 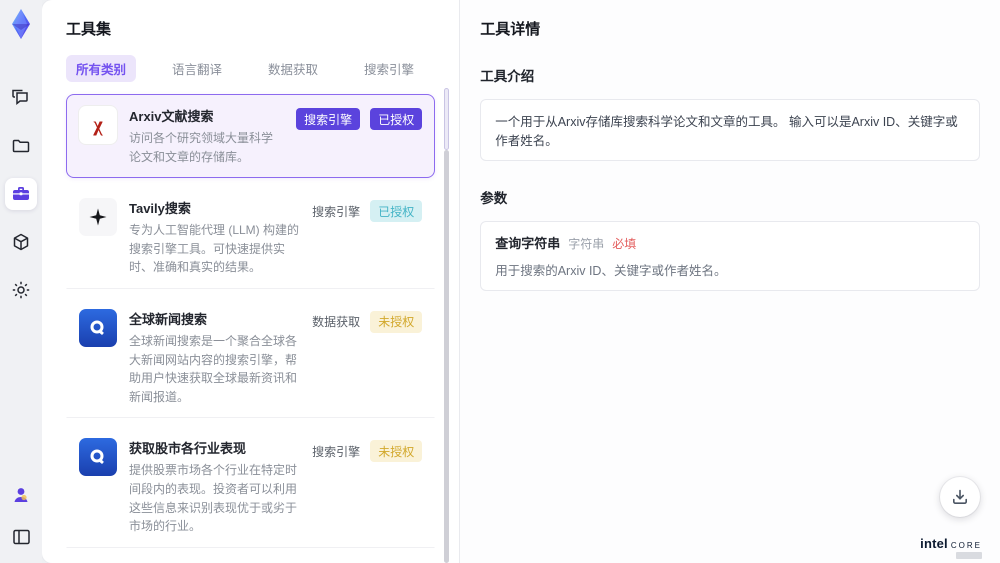 What do you see at coordinates (528, 243) in the screenshot?
I see `param-name: 查询字符串` at bounding box center [528, 243].